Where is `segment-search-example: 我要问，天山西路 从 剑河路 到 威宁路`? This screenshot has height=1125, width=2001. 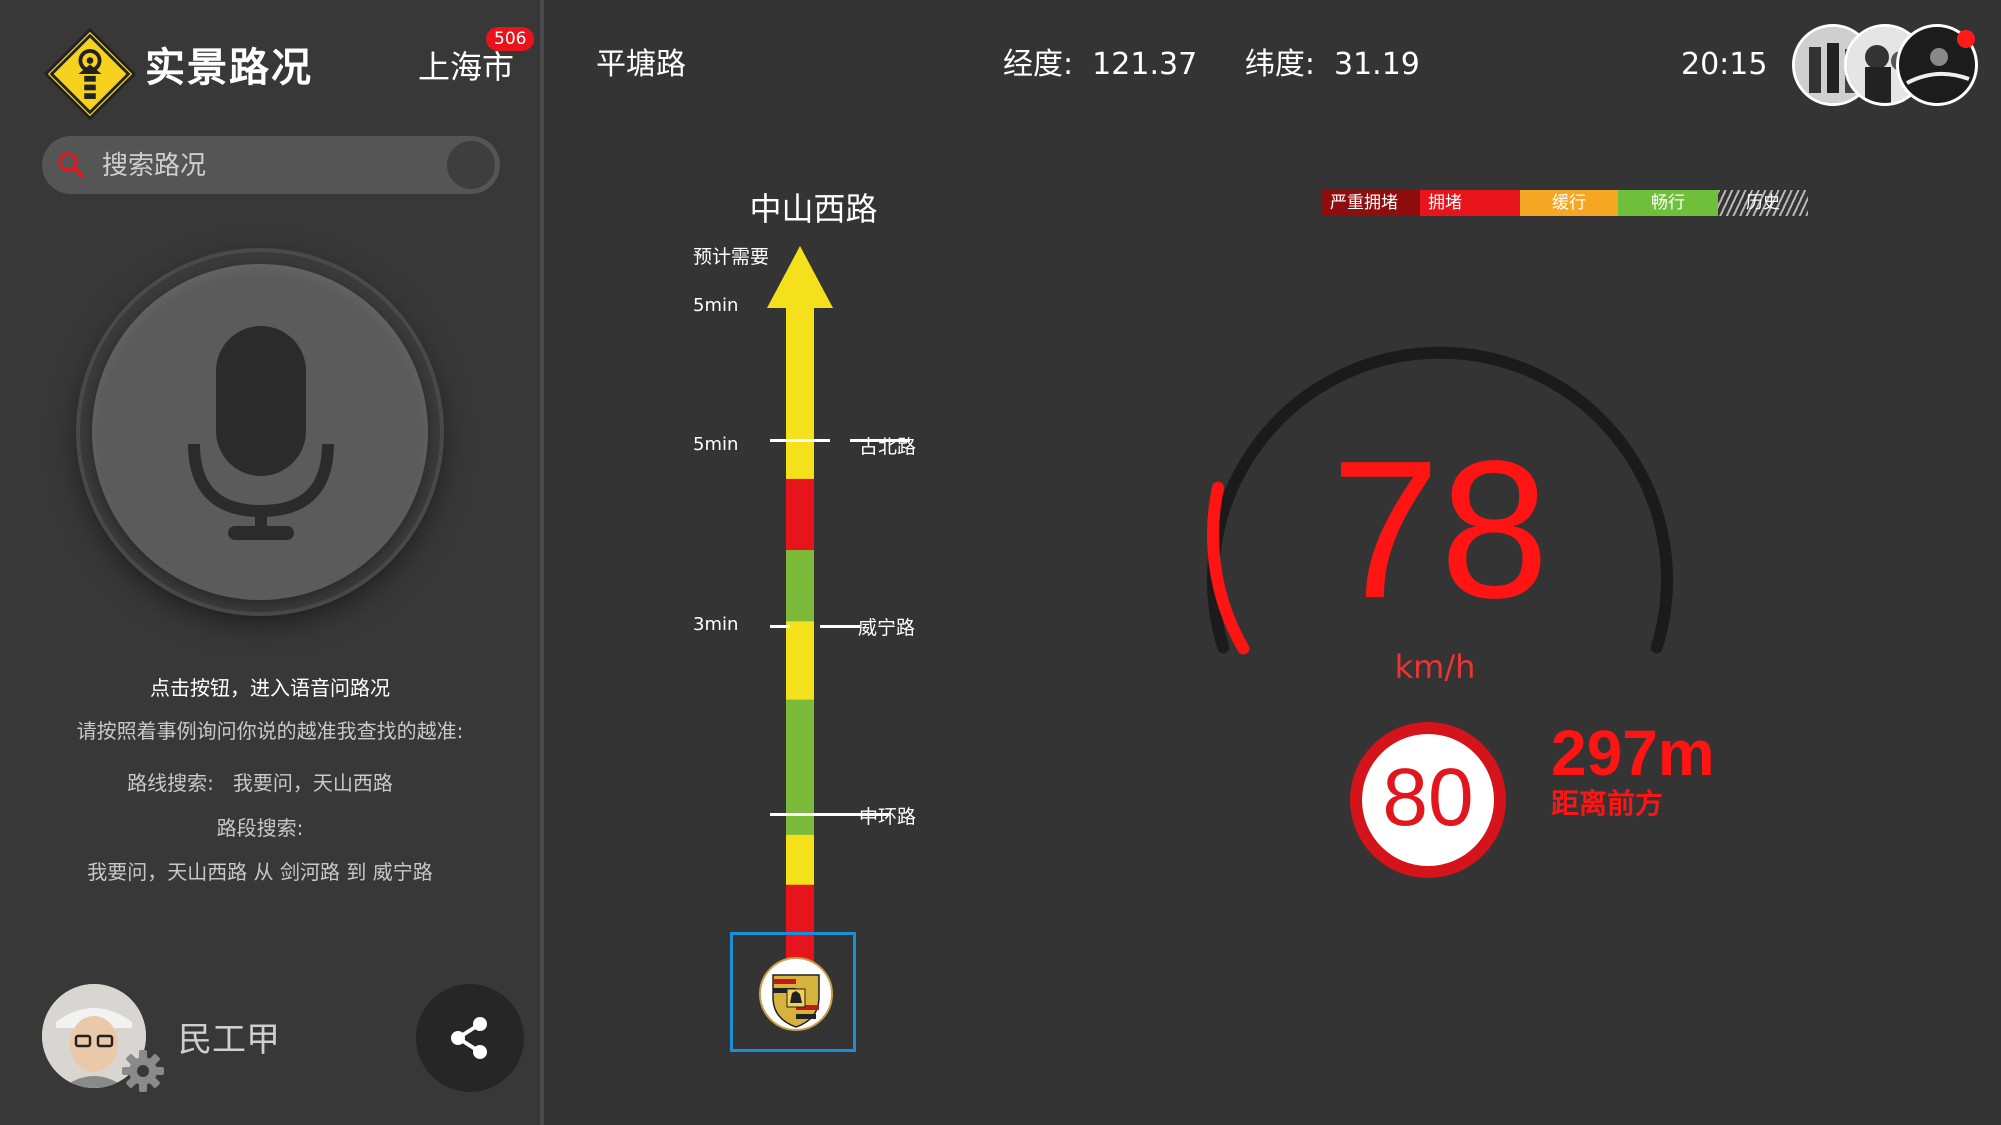
segment-search-example: 我要问，天山西路 从 剑河路 到 威宁路 is located at coordinates (260, 872).